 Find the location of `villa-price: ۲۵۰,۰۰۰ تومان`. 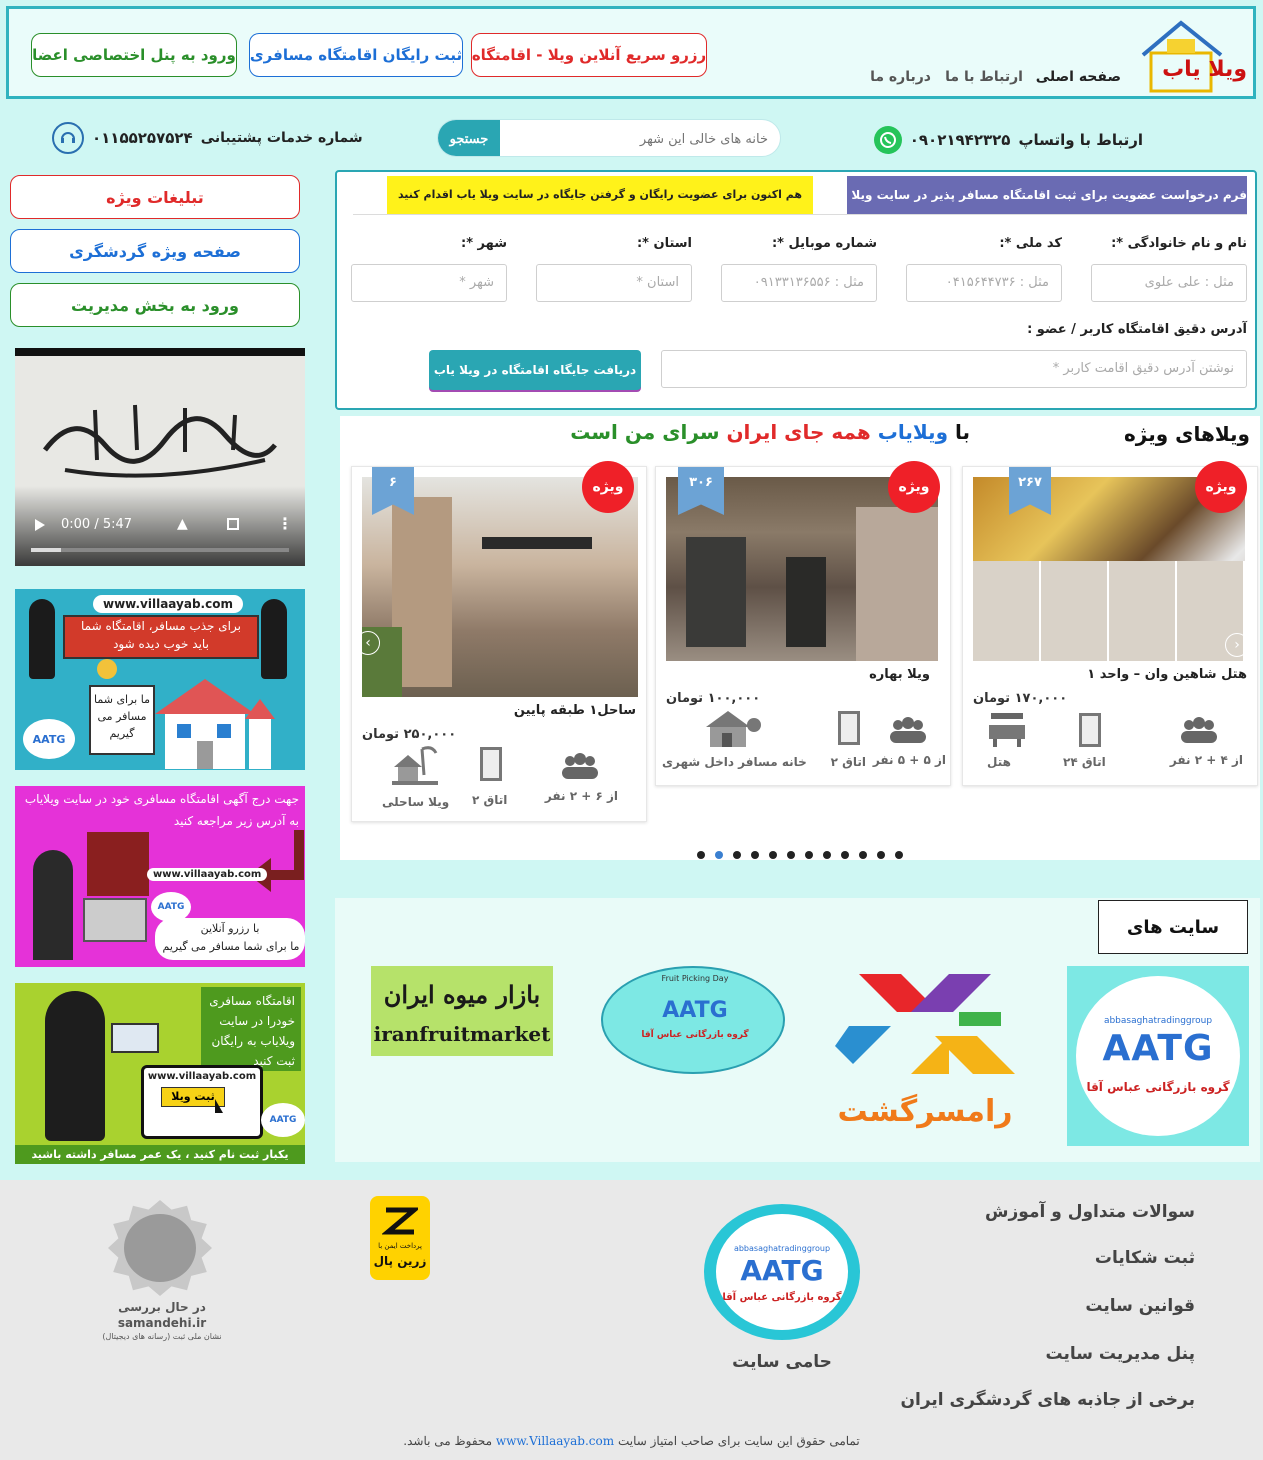

villa-price: ۲۵۰,۰۰۰ تومان is located at coordinates (409, 734).